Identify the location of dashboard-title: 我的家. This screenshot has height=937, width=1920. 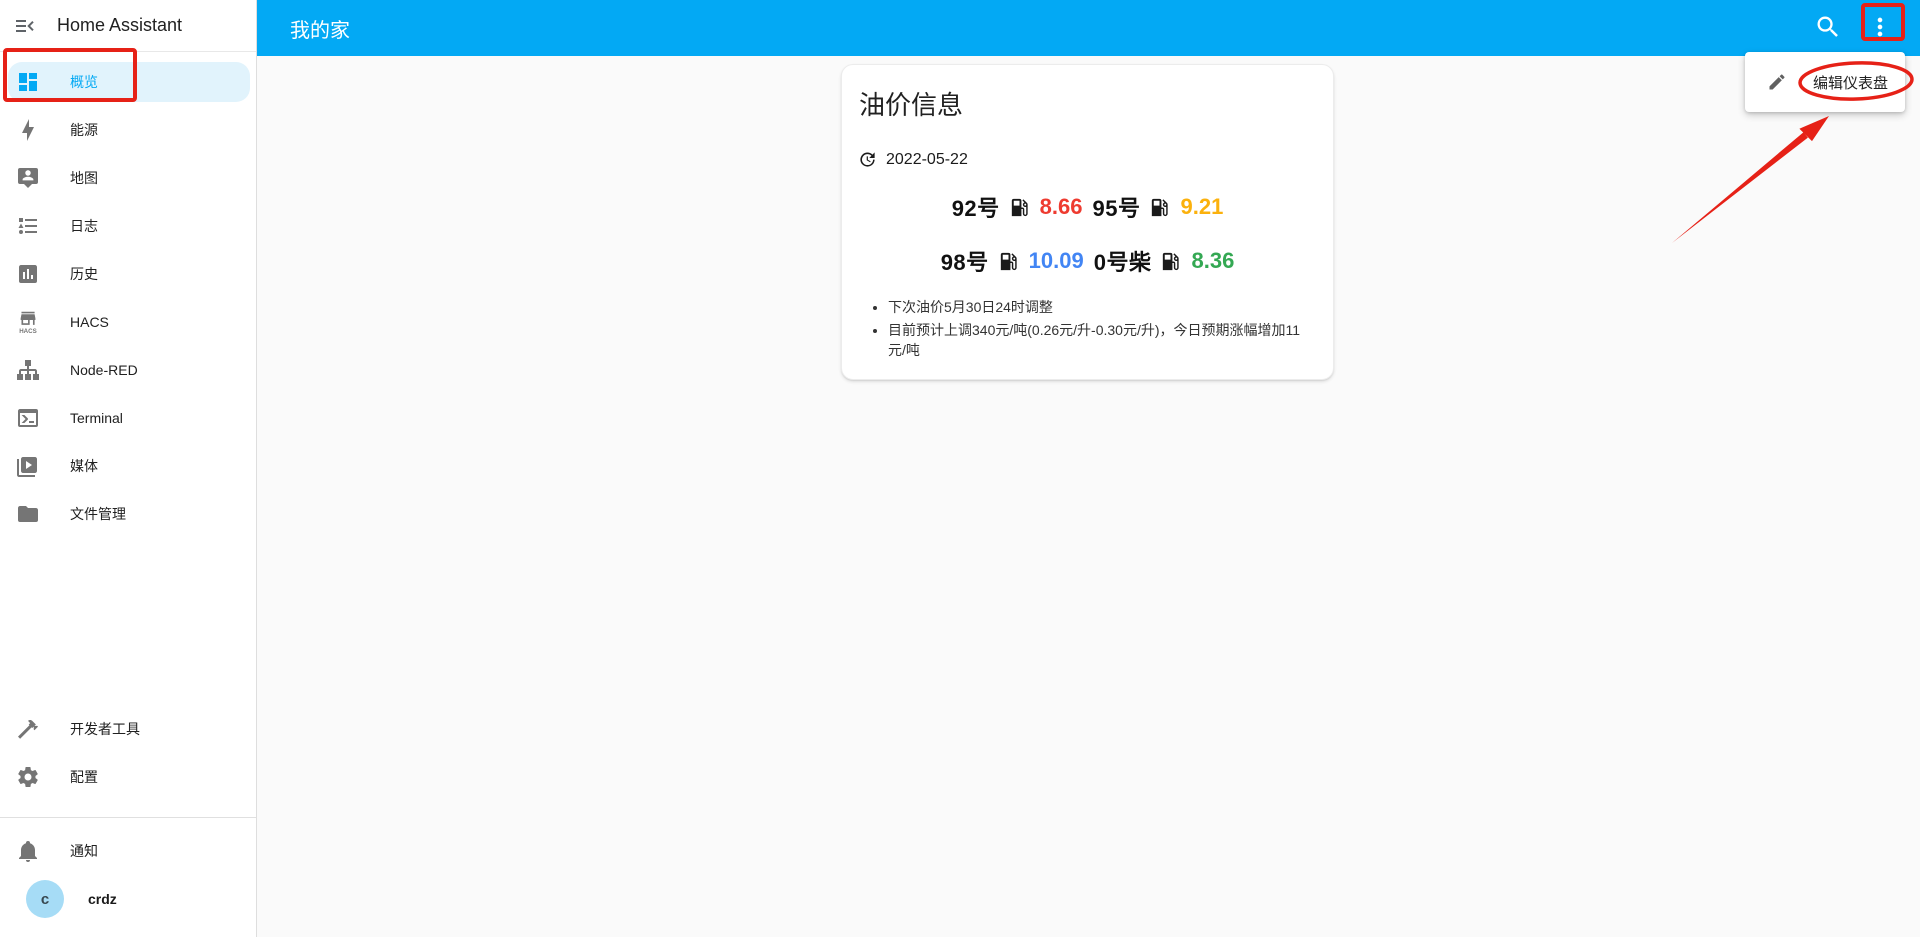
(320, 30).